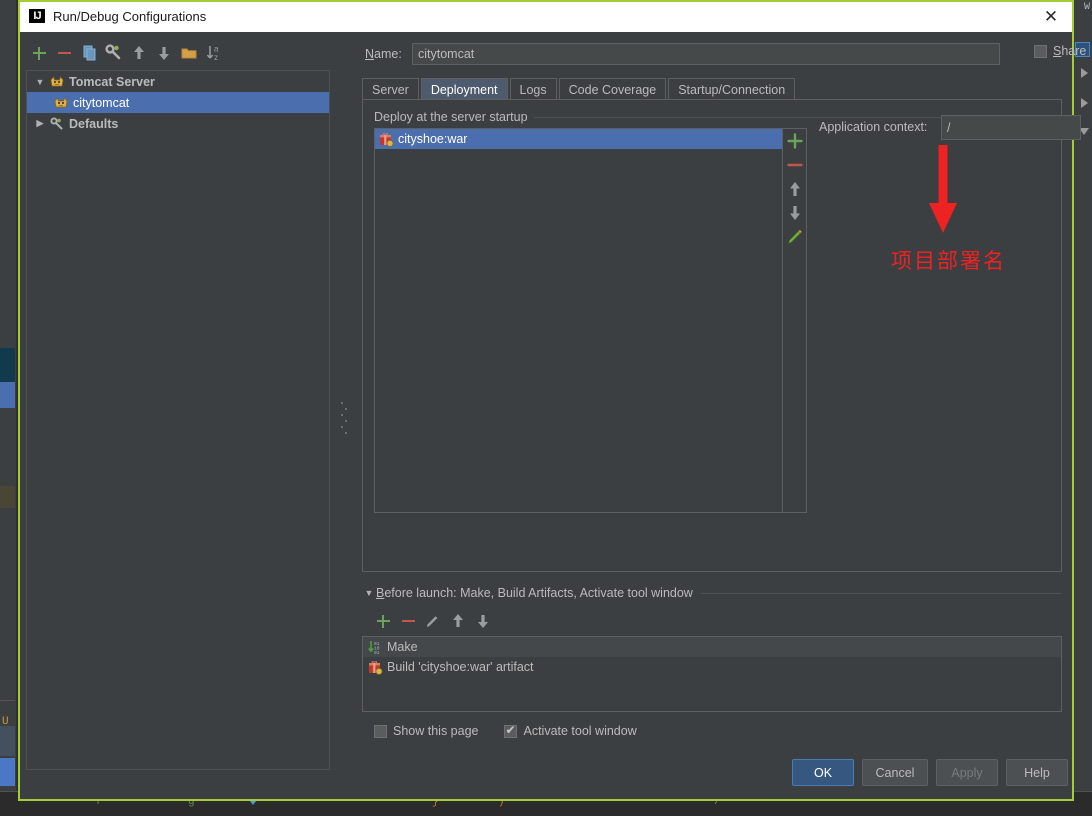 This screenshot has height=816, width=1092. What do you see at coordinates (178, 123) in the screenshot?
I see `tree-node-defaults: ▶ Defaults` at bounding box center [178, 123].